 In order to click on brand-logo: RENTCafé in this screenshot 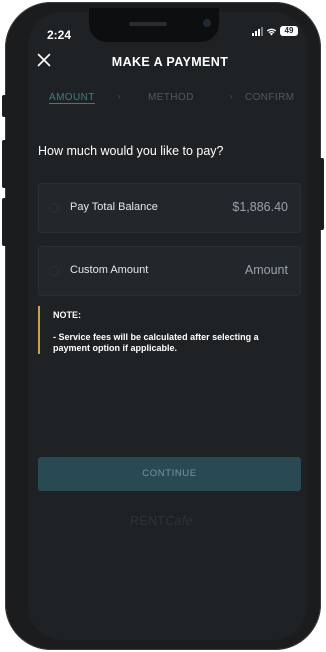, I will do `click(161, 521)`.